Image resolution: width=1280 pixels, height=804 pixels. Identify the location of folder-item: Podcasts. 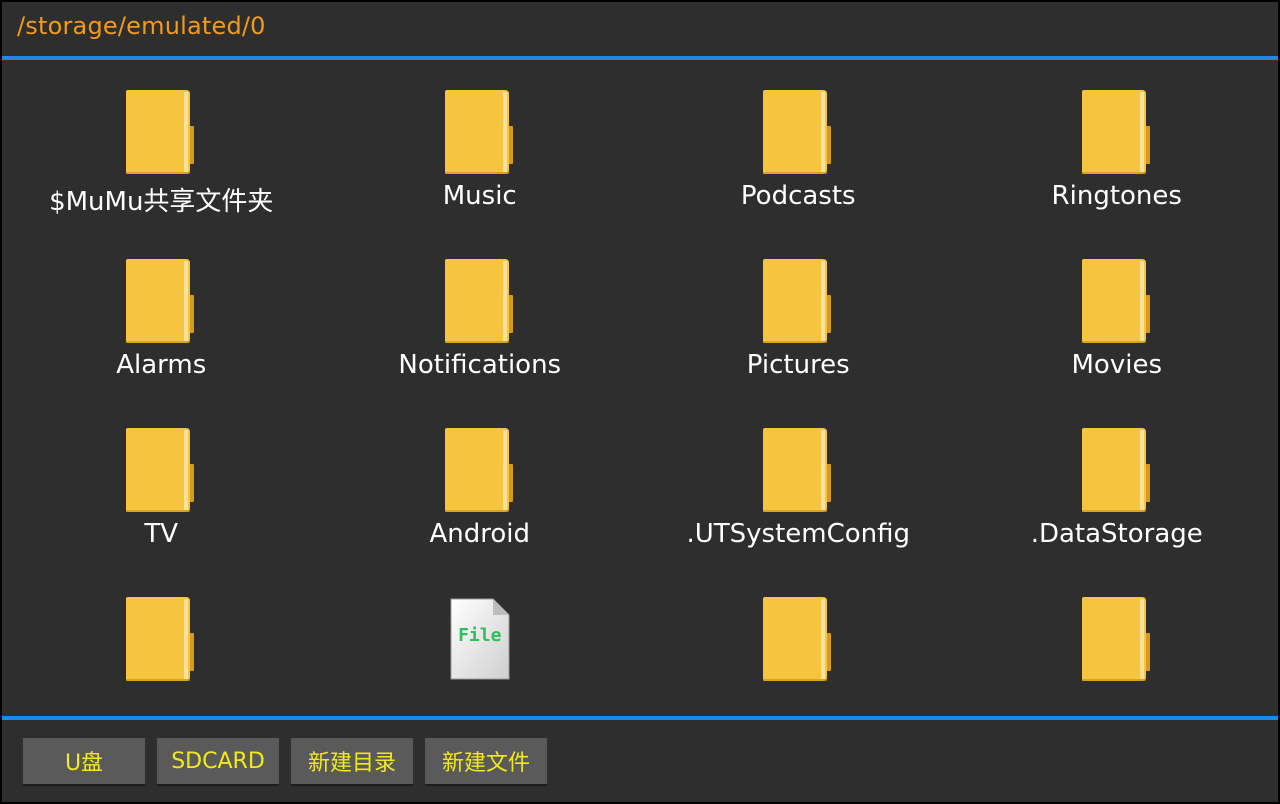
(798, 166).